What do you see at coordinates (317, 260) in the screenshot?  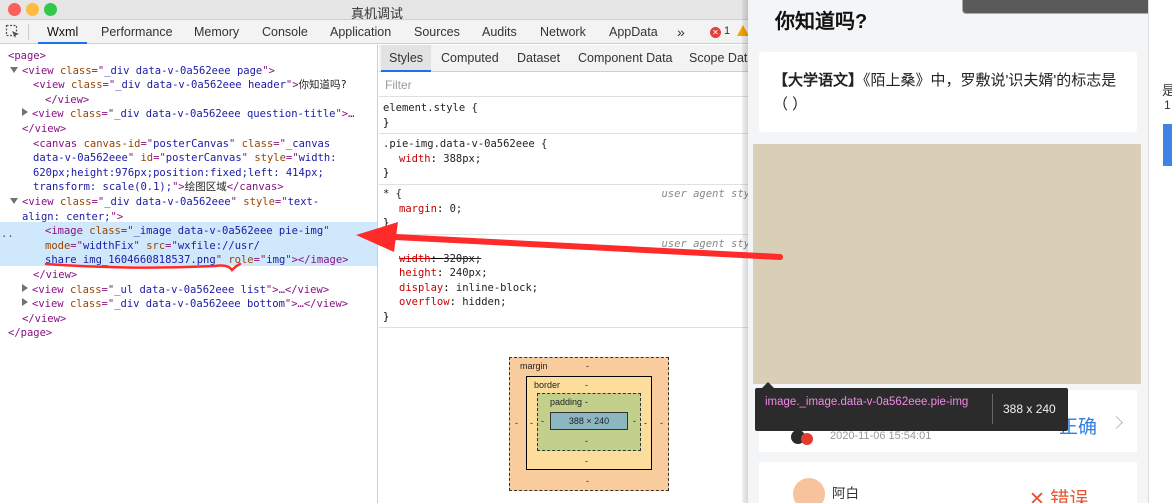 I see `code-token: "></image>` at bounding box center [317, 260].